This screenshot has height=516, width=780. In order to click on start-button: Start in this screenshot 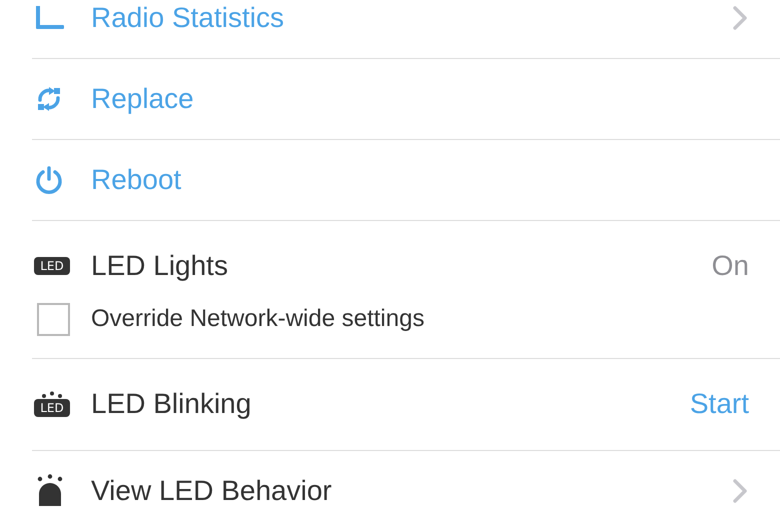, I will do `click(719, 404)`.